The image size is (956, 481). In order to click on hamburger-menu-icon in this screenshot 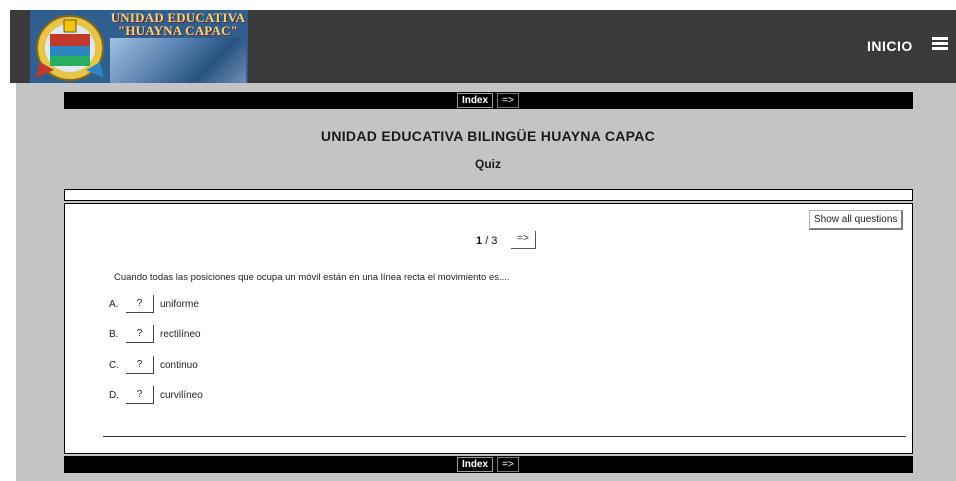, I will do `click(940, 44)`.